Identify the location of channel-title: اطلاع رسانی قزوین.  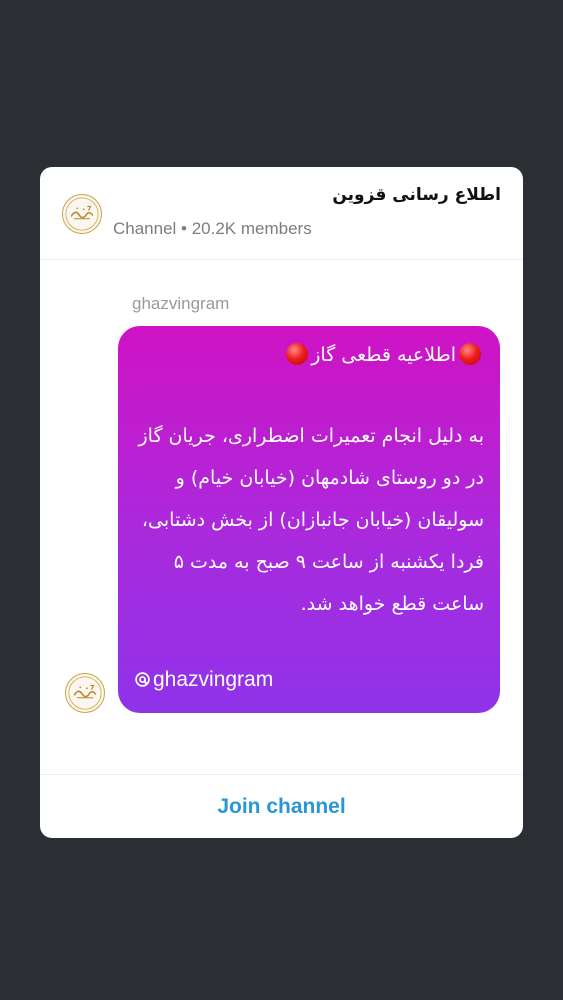
(416, 195).